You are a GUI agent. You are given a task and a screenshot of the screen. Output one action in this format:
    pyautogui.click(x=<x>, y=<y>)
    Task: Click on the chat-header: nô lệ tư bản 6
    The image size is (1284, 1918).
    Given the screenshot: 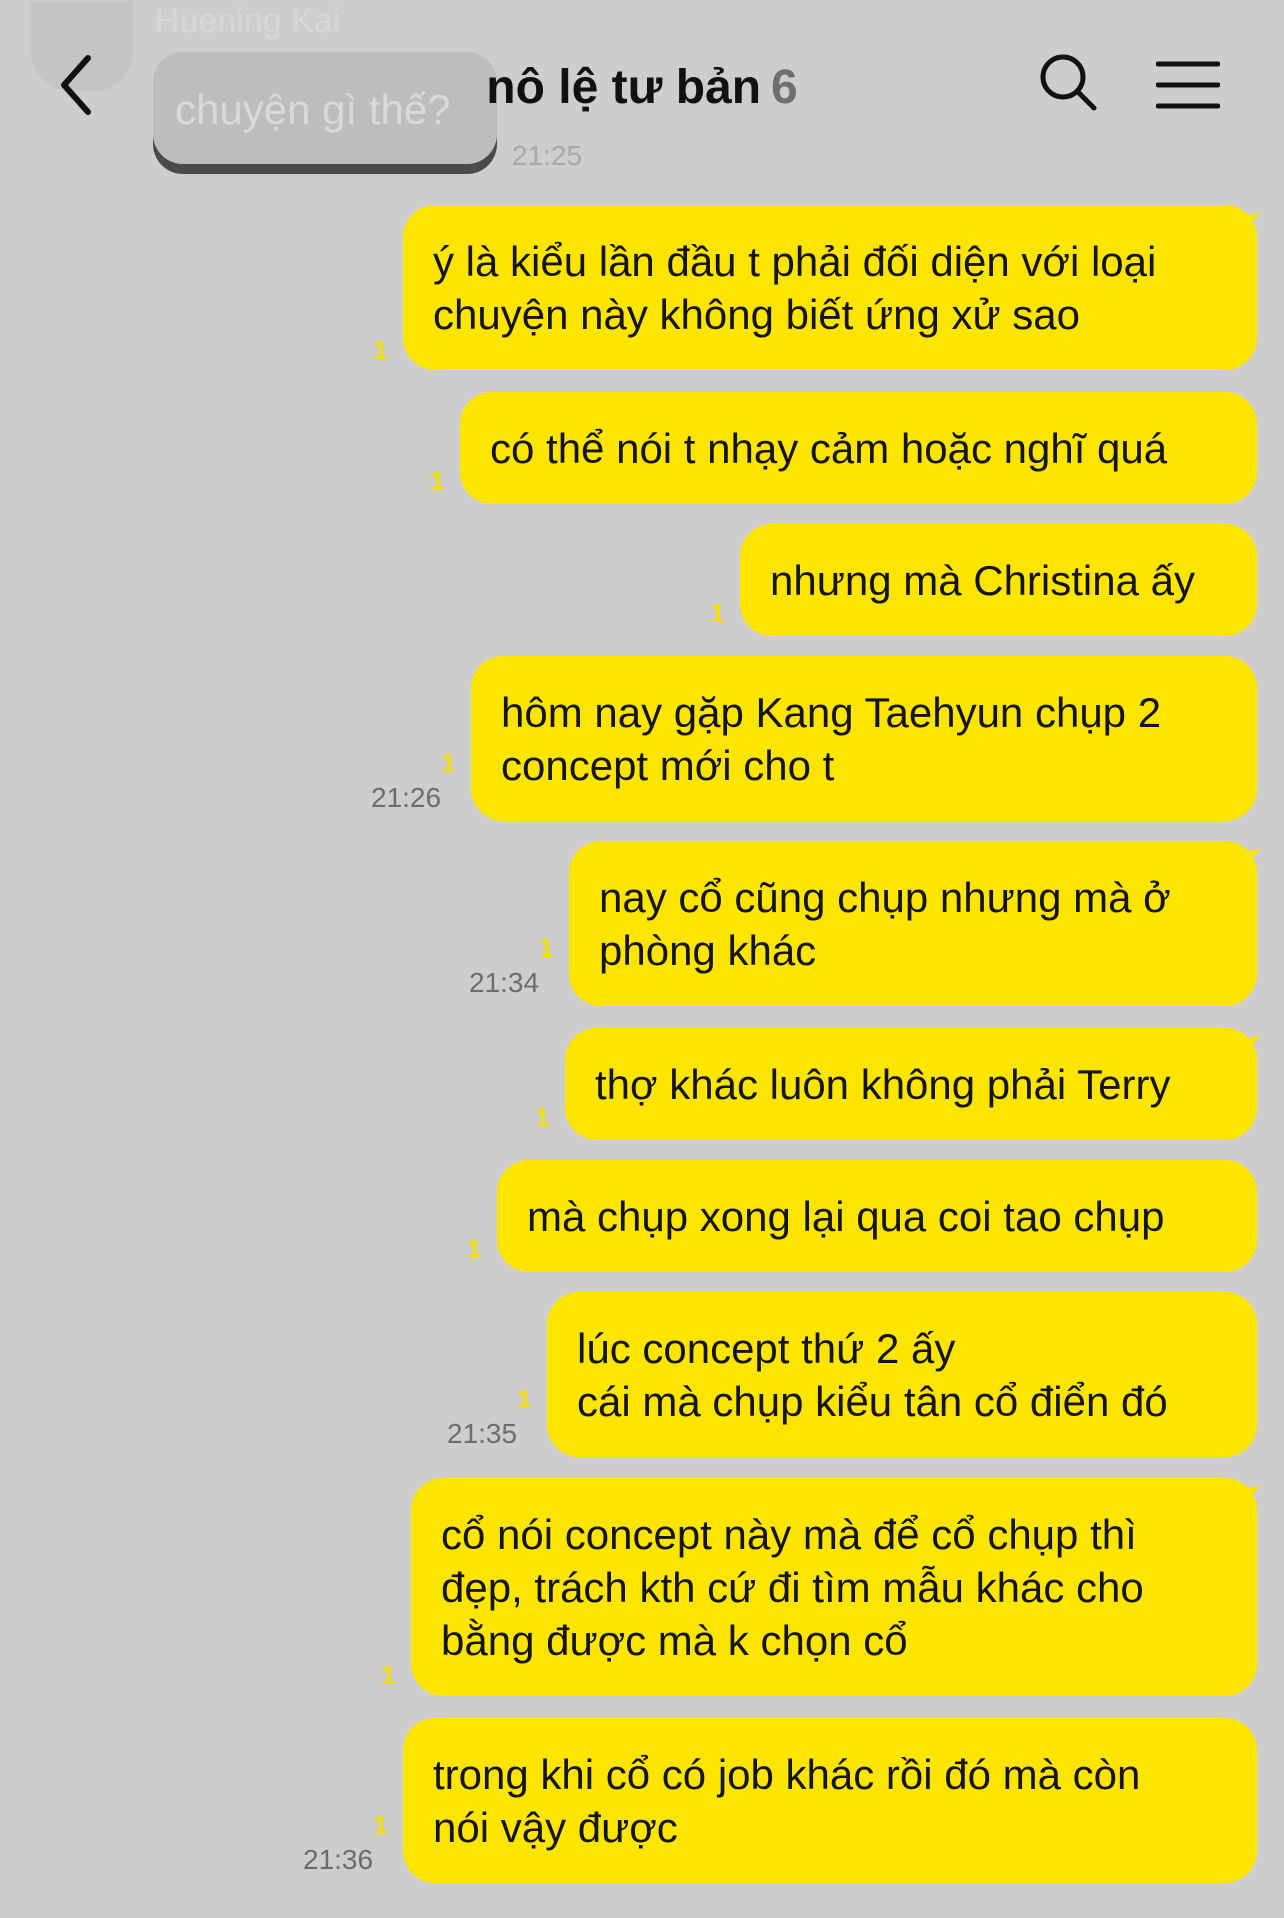 What is the action you would take?
    pyautogui.click(x=642, y=85)
    